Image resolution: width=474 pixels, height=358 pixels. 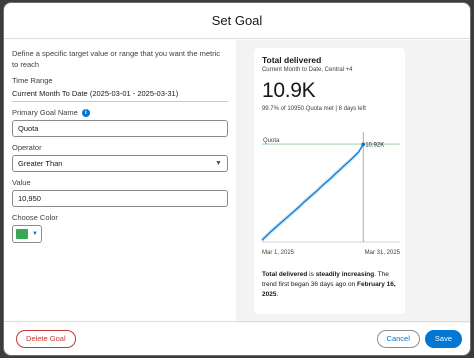 What do you see at coordinates (21, 182) in the screenshot?
I see `value-label: Value` at bounding box center [21, 182].